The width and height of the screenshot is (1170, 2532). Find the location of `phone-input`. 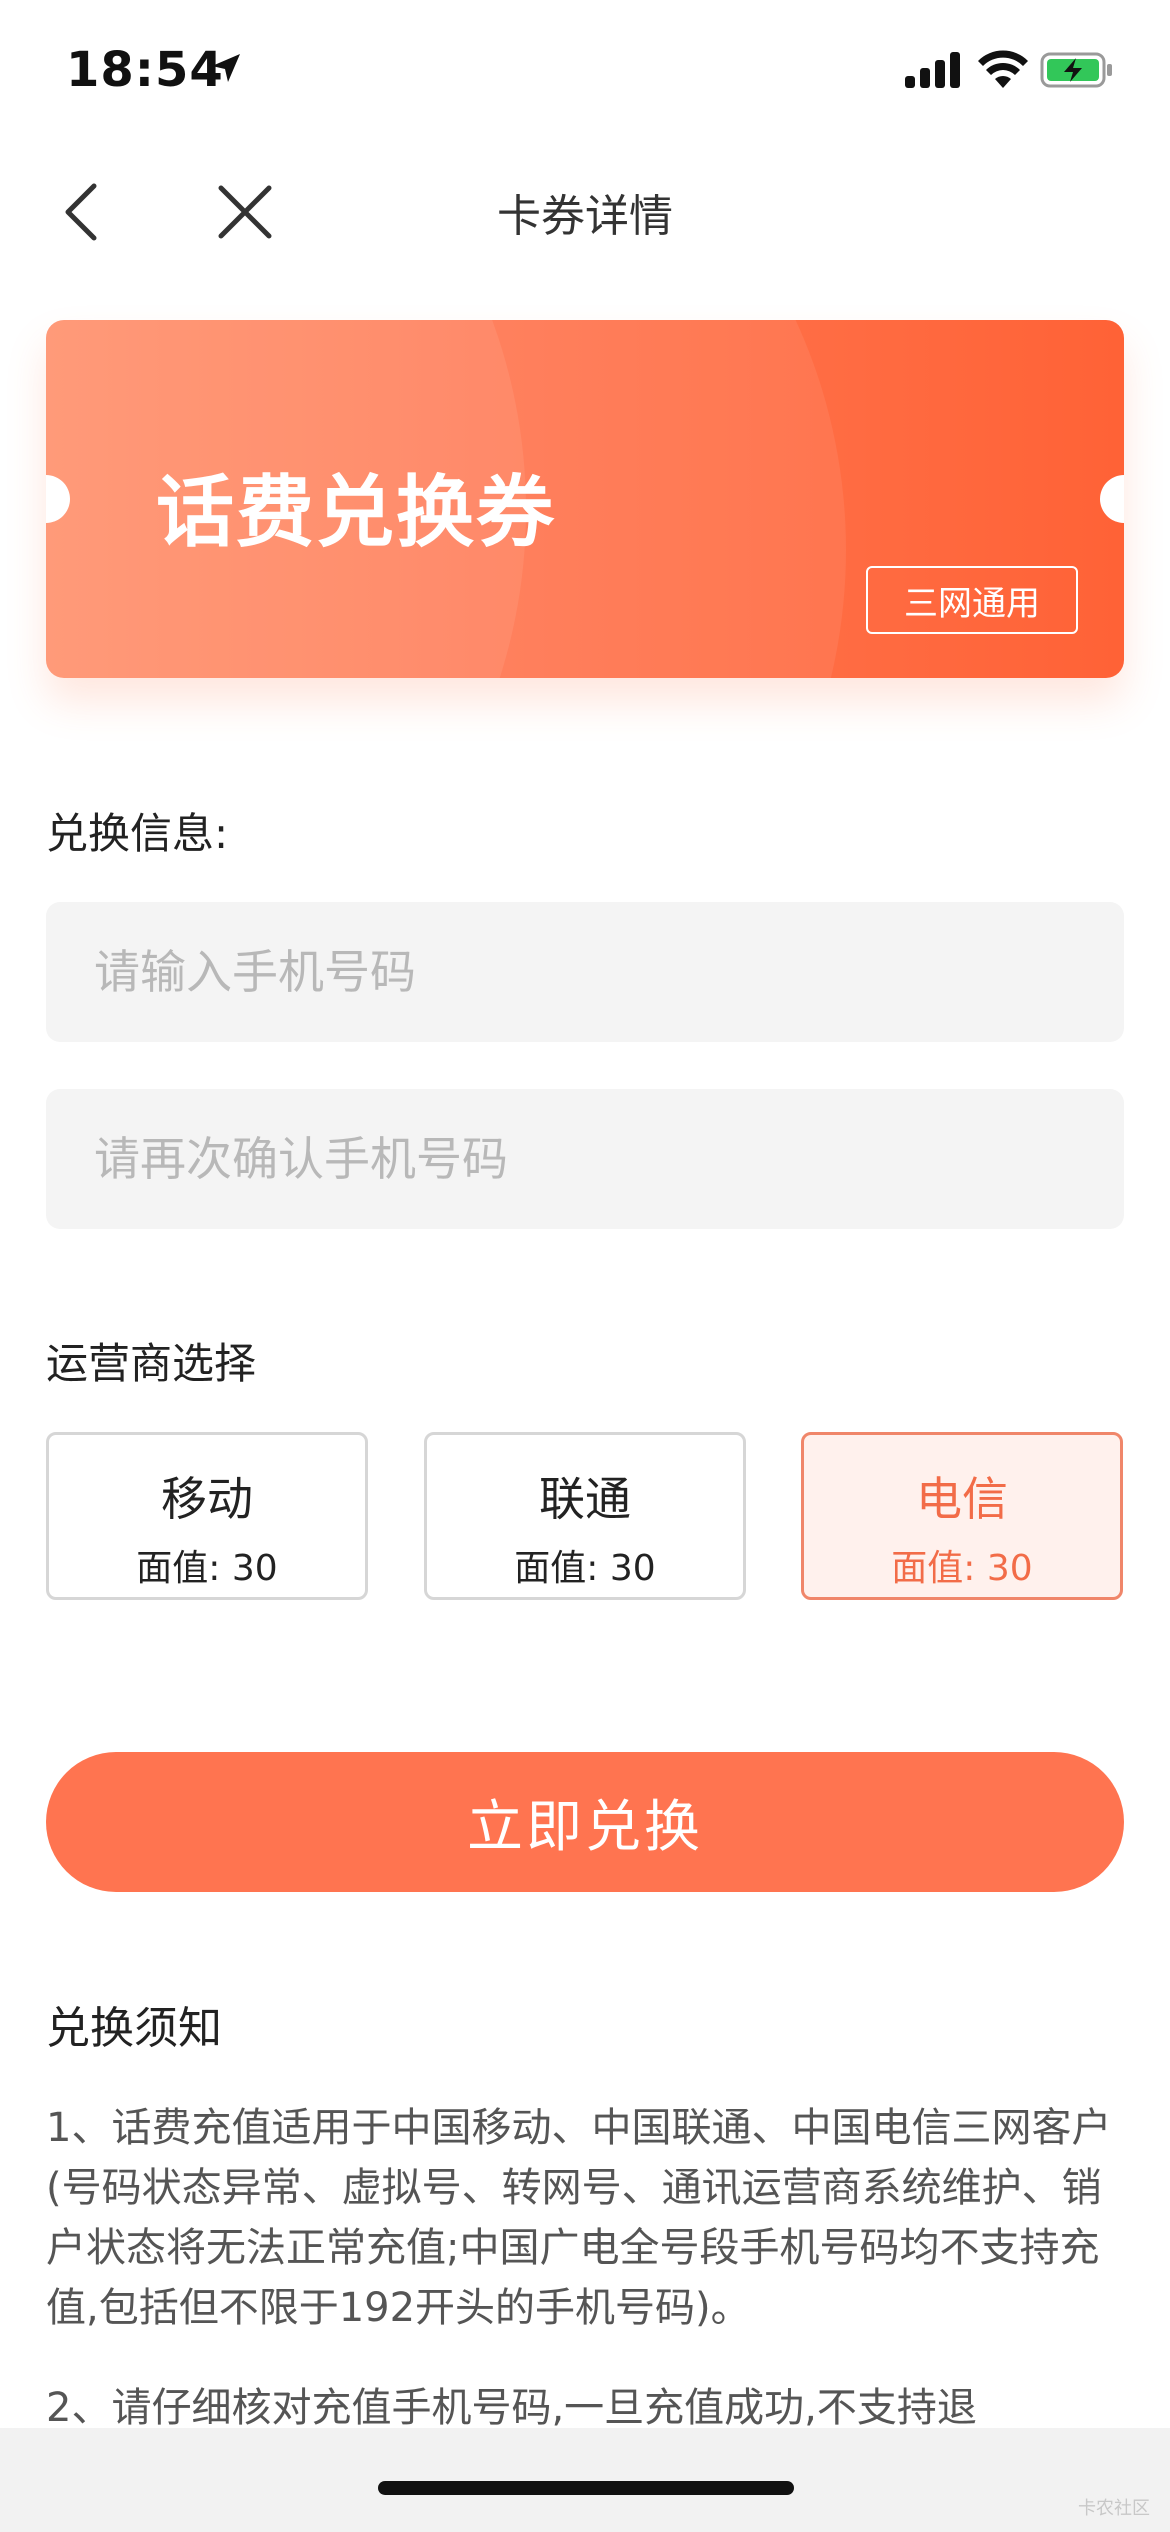

phone-input is located at coordinates (585, 972).